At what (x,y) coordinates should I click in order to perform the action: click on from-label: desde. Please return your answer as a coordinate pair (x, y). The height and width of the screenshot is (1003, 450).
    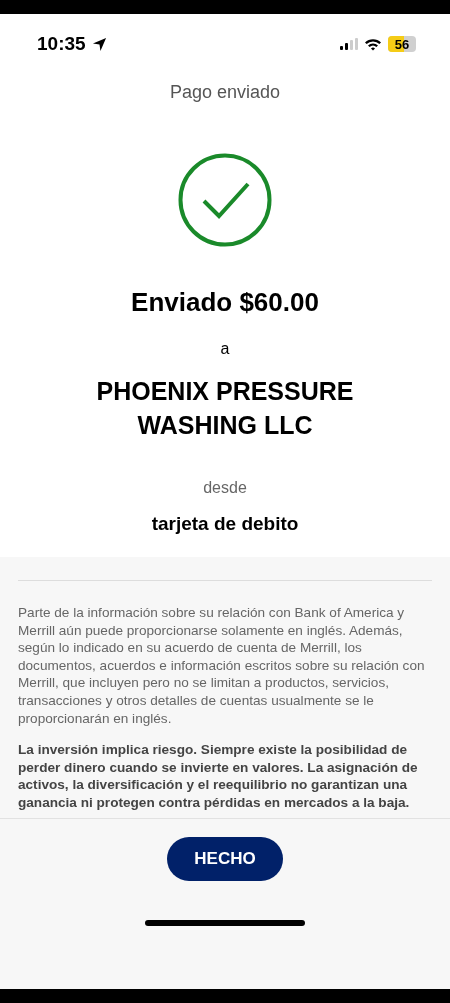
    Looking at the image, I should click on (225, 488).